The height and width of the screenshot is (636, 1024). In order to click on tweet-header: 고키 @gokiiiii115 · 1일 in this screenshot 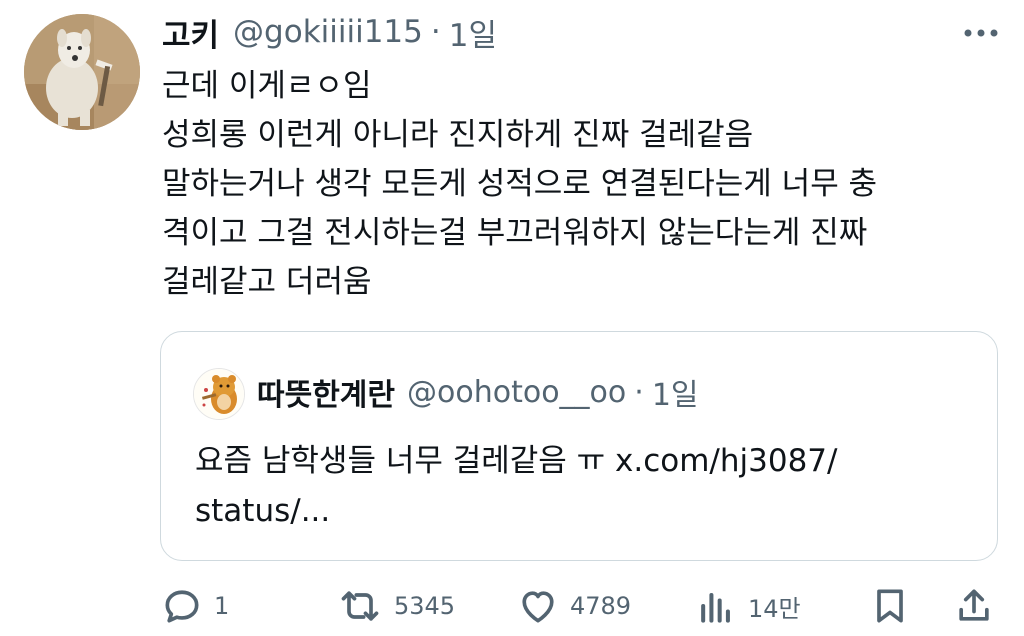, I will do `click(329, 32)`.